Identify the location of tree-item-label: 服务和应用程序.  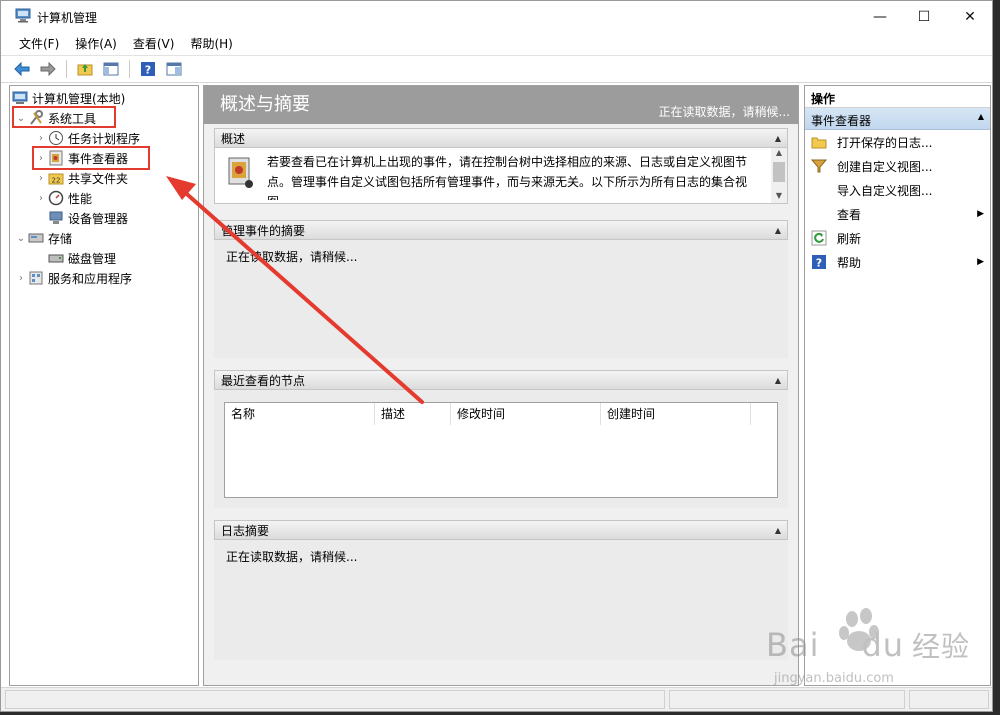
(90, 278).